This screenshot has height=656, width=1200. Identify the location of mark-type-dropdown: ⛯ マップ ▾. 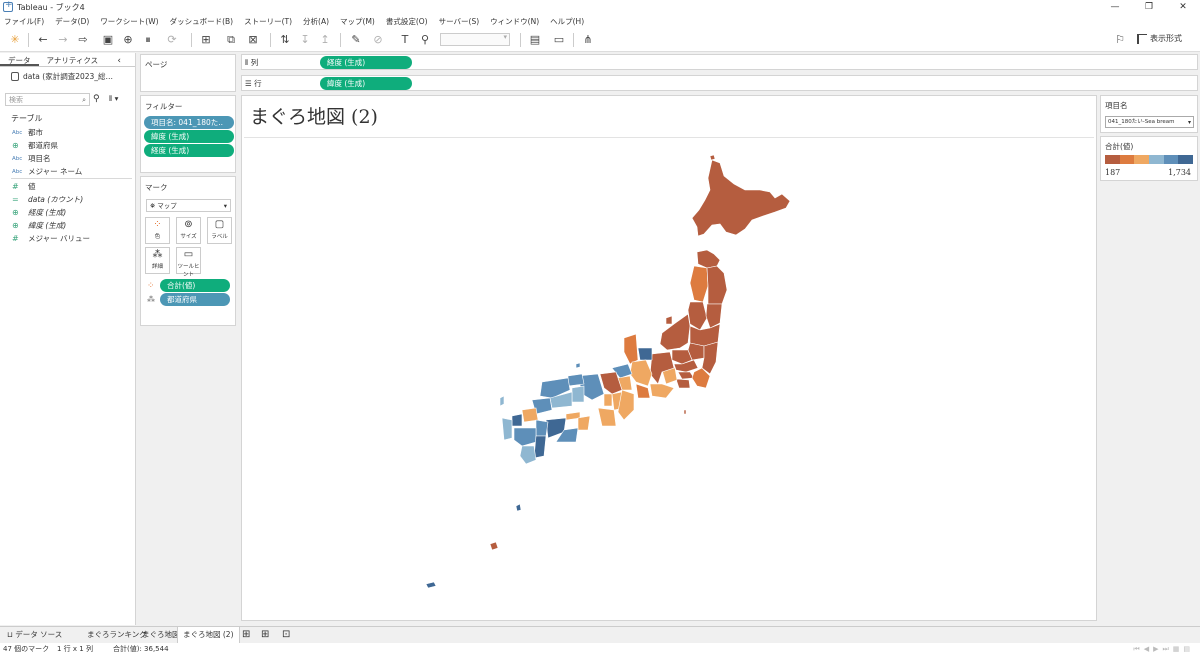
(188, 205).